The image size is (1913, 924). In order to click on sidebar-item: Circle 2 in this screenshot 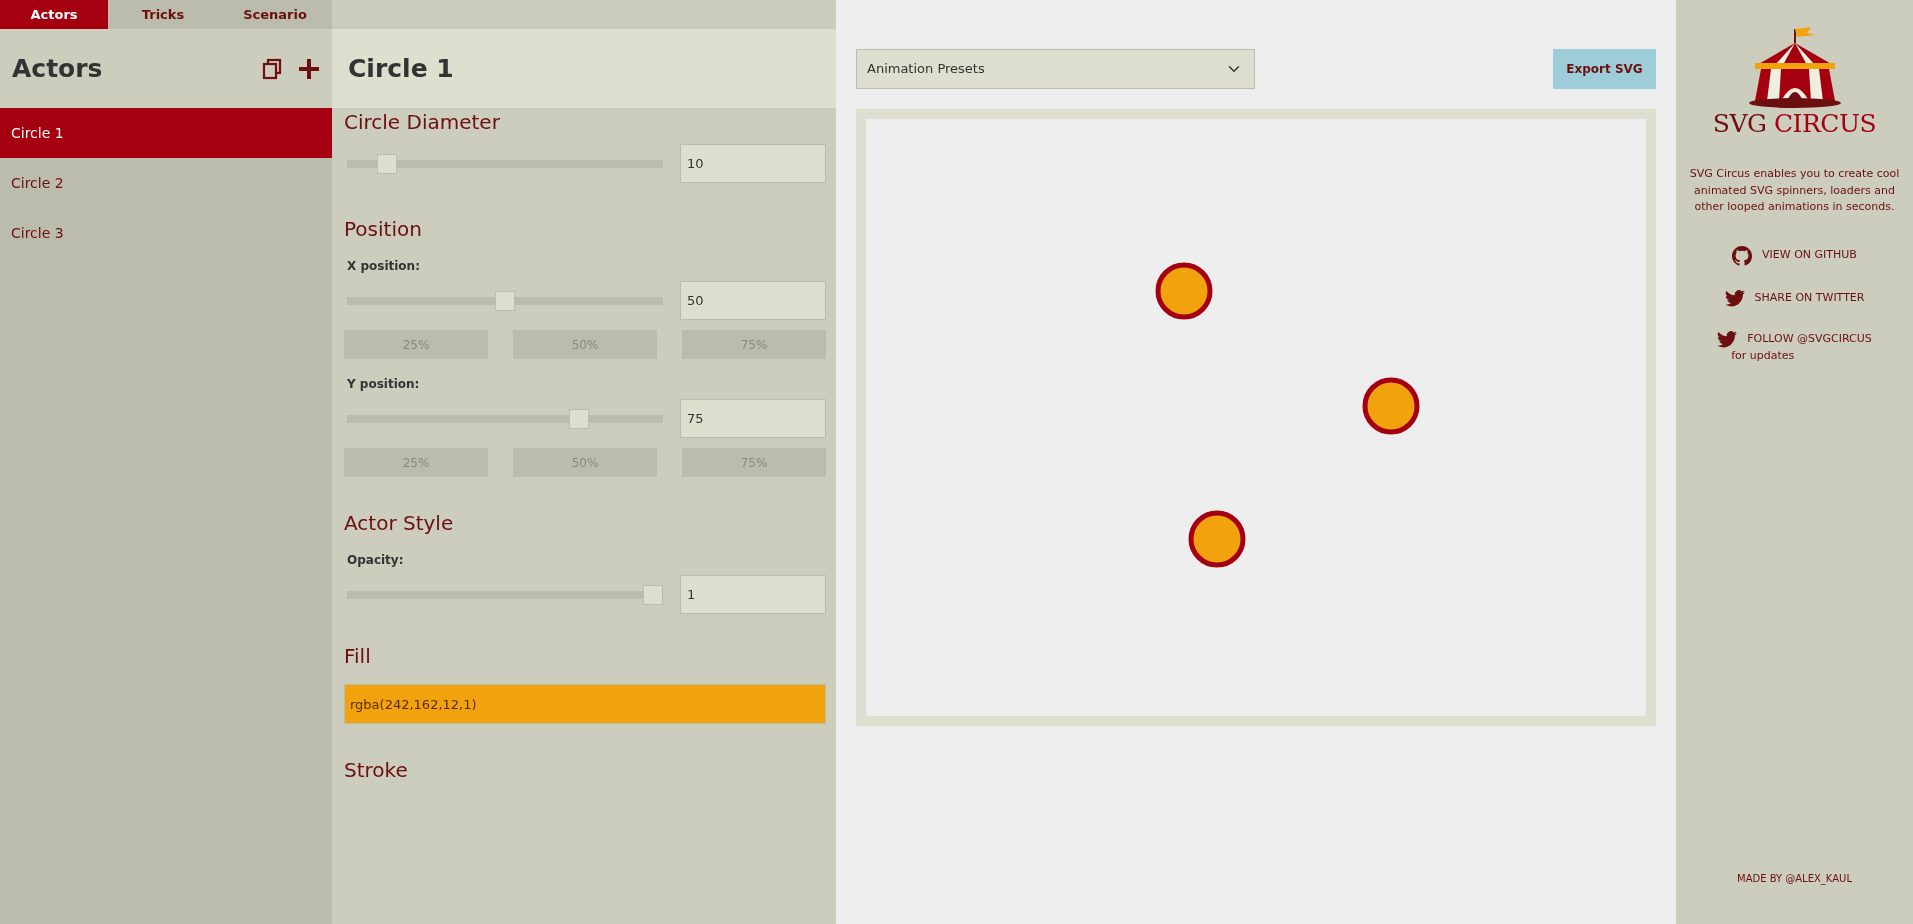, I will do `click(166, 183)`.